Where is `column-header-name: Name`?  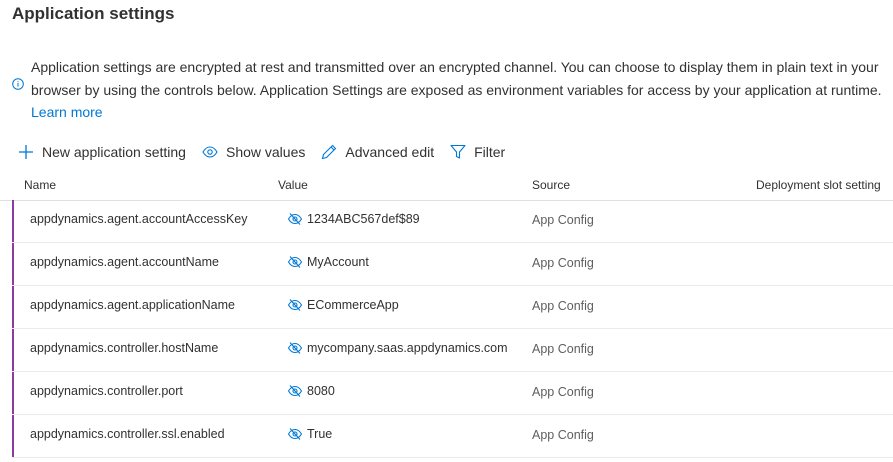
column-header-name: Name is located at coordinates (40, 185).